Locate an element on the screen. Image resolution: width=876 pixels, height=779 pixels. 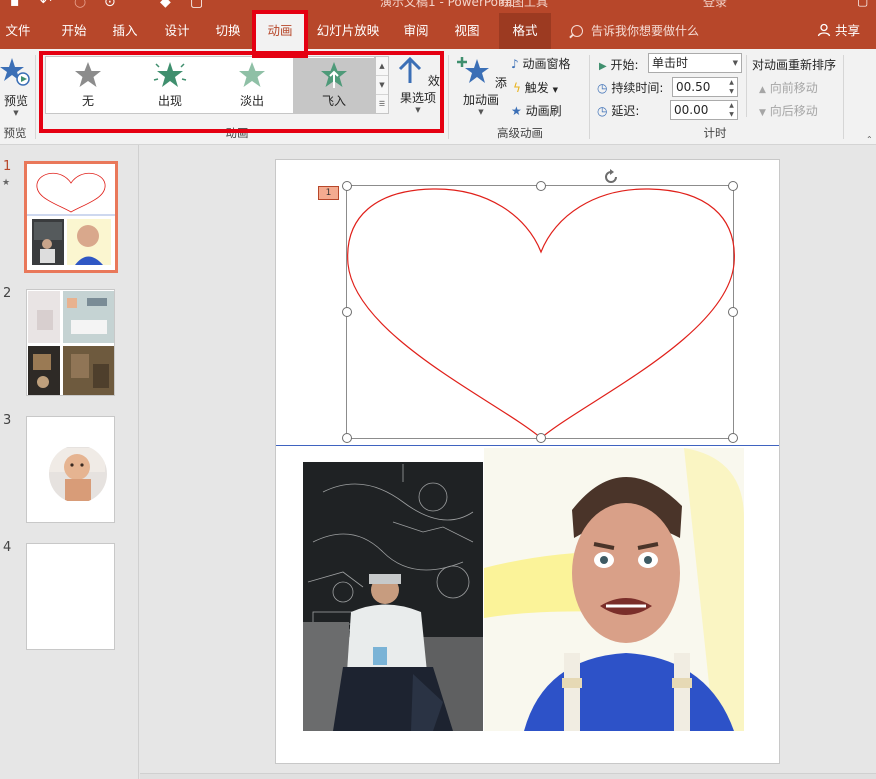
duration-label: 持续时间: is located at coordinates (637, 88).